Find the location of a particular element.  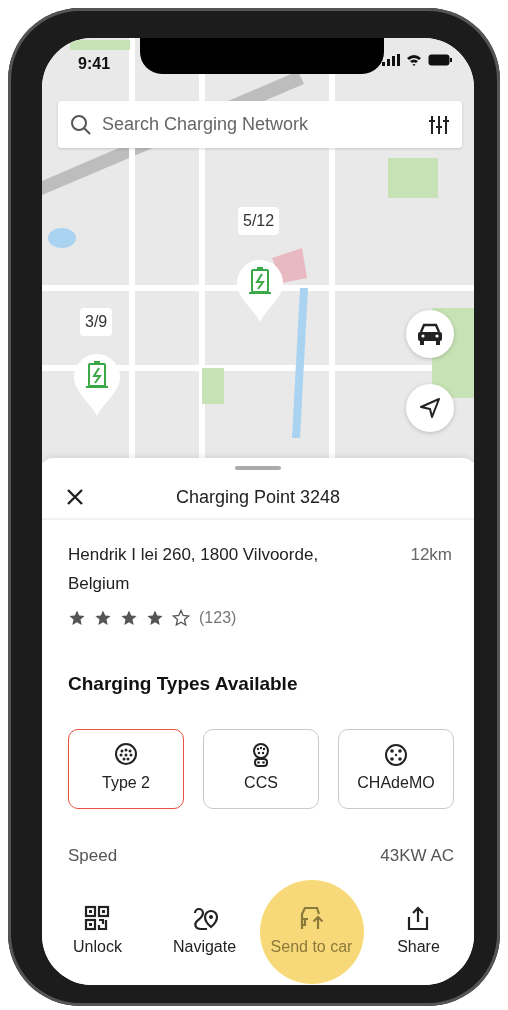

qr-code-icon is located at coordinates (97, 918).